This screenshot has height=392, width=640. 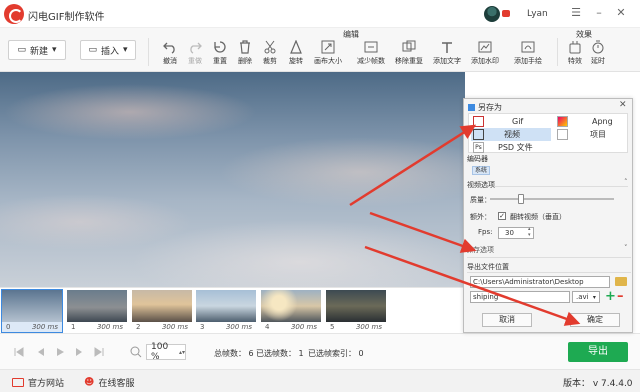 I want to click on video-options-label: 视频选项, so click(x=481, y=185).